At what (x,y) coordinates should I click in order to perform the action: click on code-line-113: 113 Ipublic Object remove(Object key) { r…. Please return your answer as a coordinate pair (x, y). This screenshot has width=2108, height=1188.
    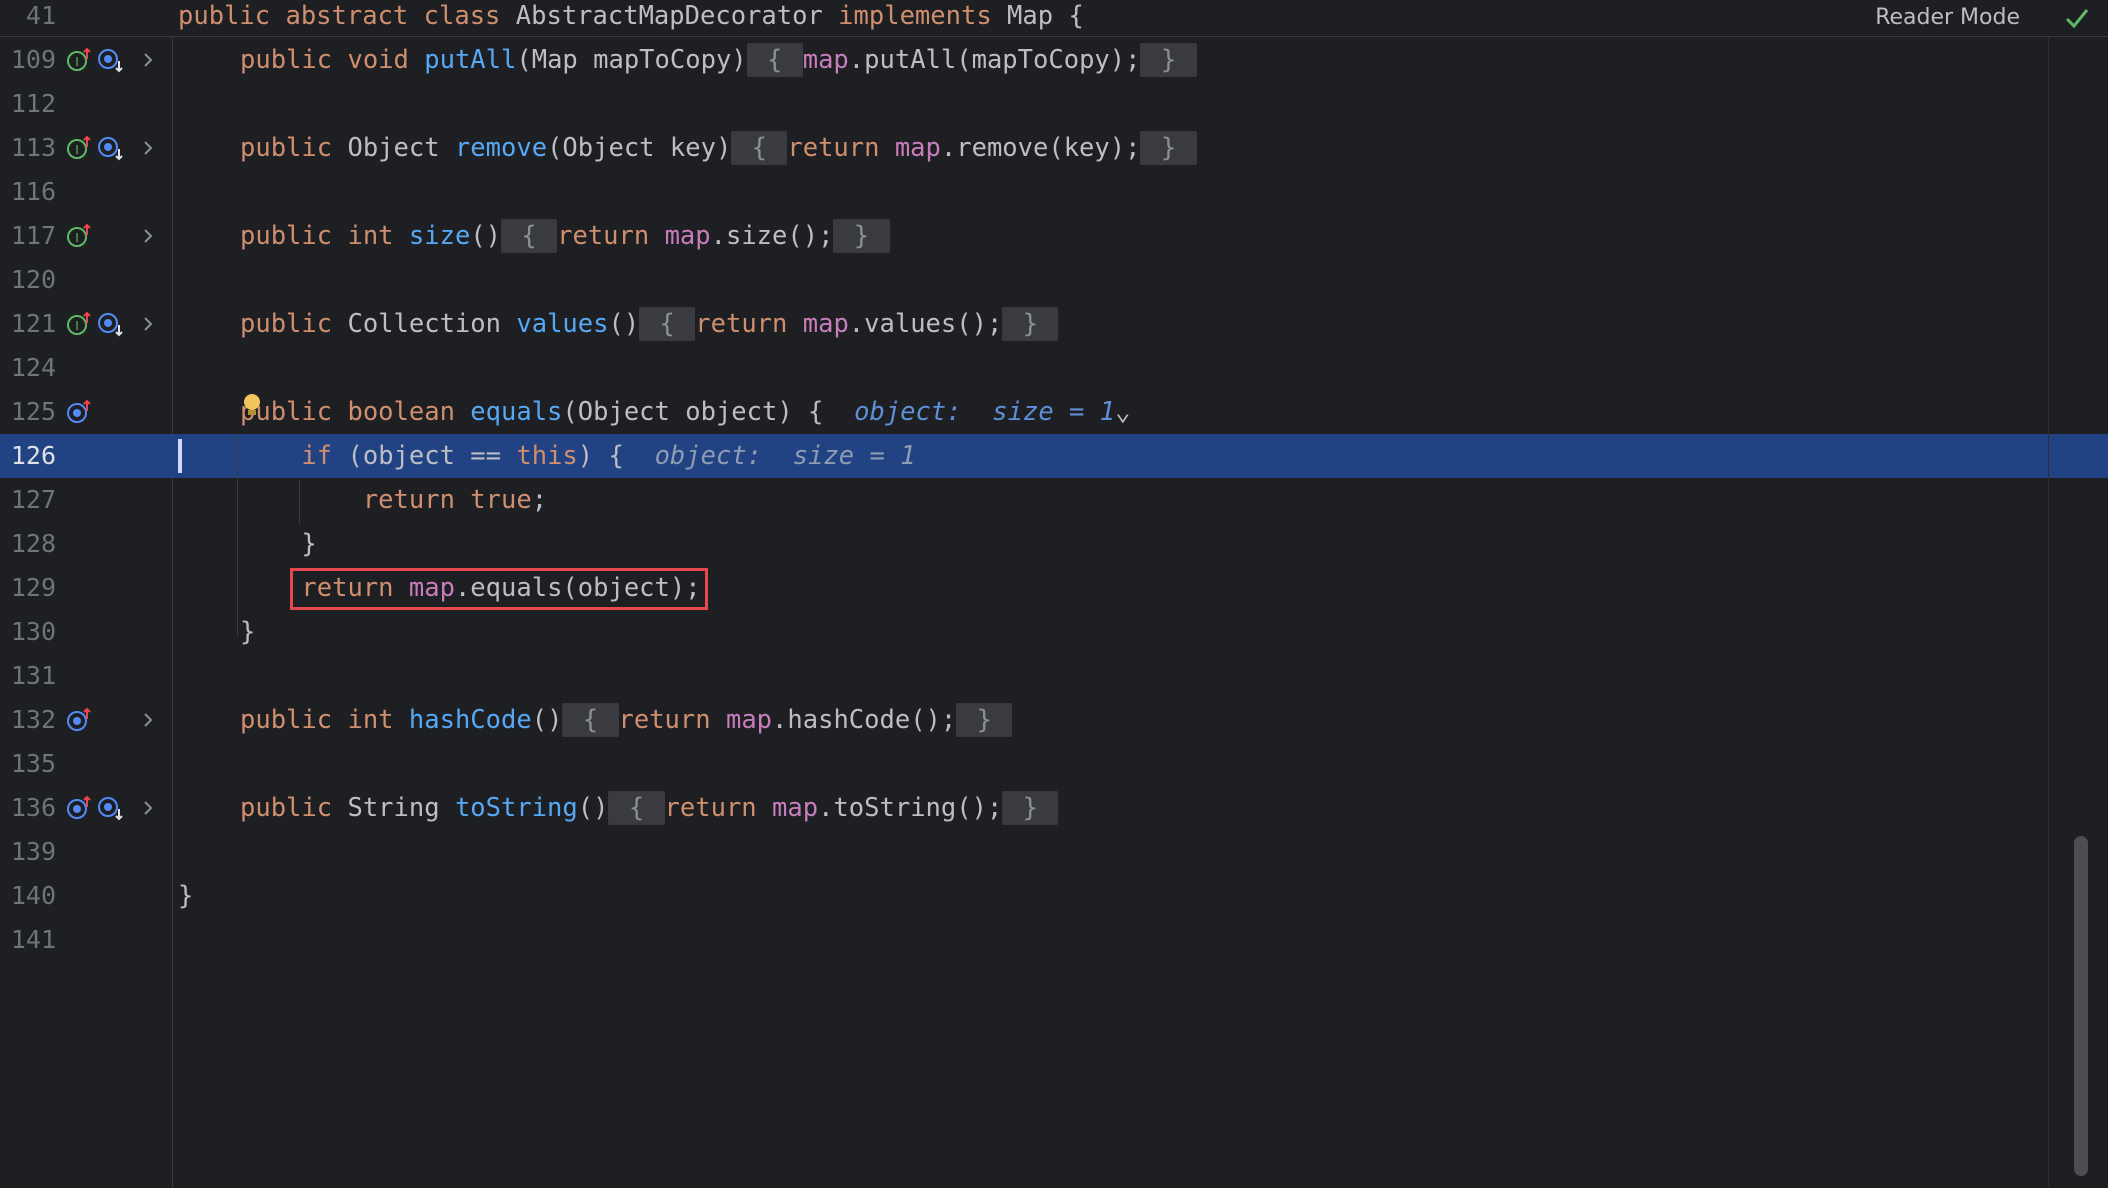
    Looking at the image, I should click on (1054, 148).